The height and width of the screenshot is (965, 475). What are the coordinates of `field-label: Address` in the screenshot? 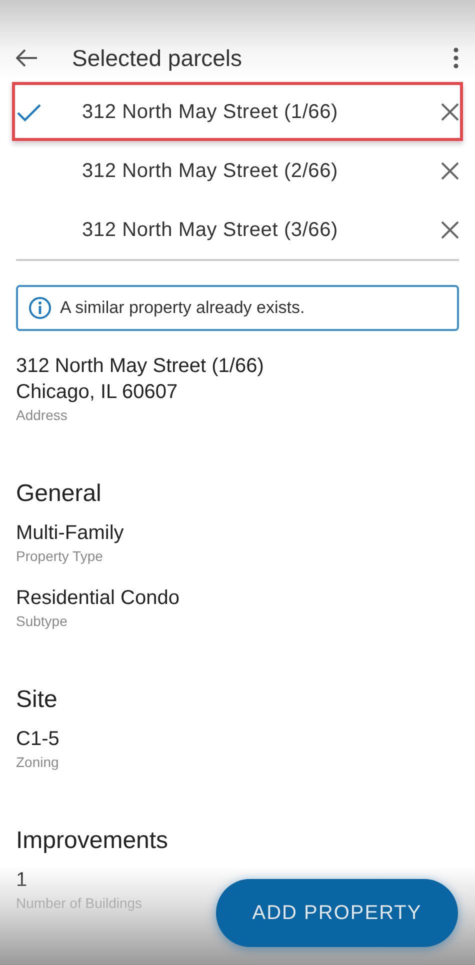 It's located at (42, 415).